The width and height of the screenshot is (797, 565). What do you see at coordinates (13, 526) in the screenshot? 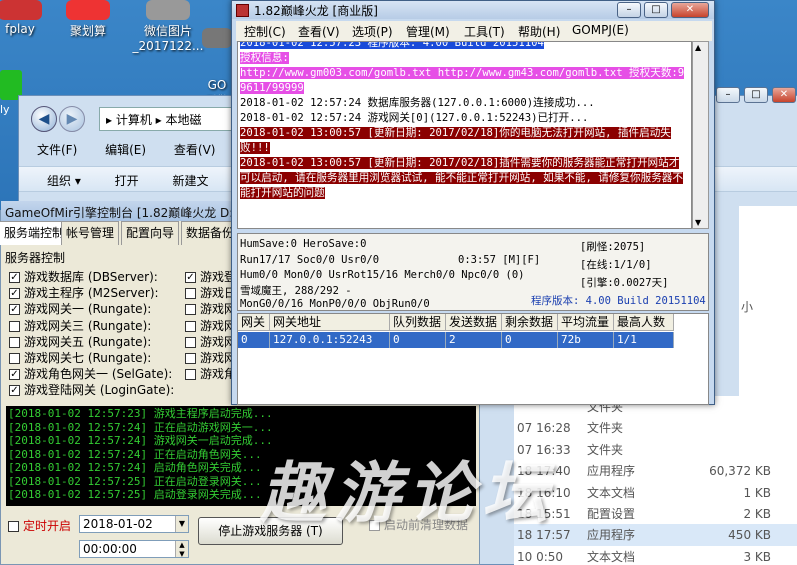
I see `timer-checkbox` at bounding box center [13, 526].